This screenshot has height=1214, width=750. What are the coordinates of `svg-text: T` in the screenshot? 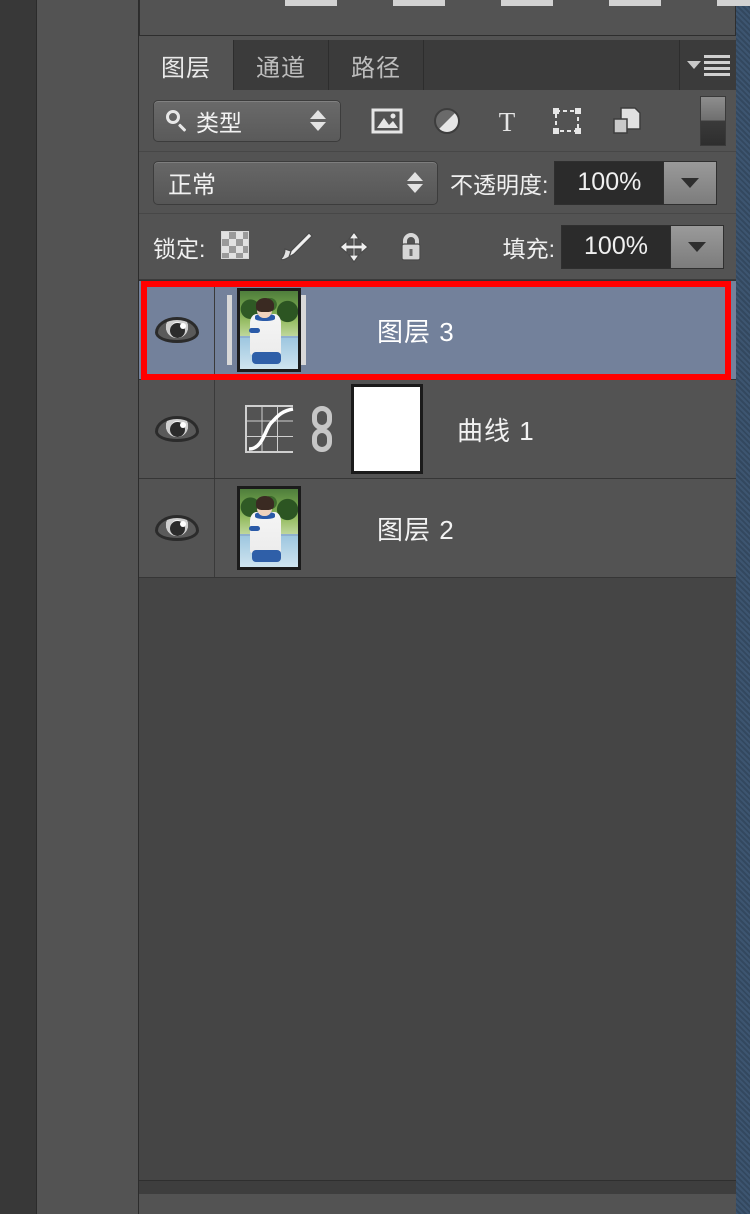 It's located at (507, 122).